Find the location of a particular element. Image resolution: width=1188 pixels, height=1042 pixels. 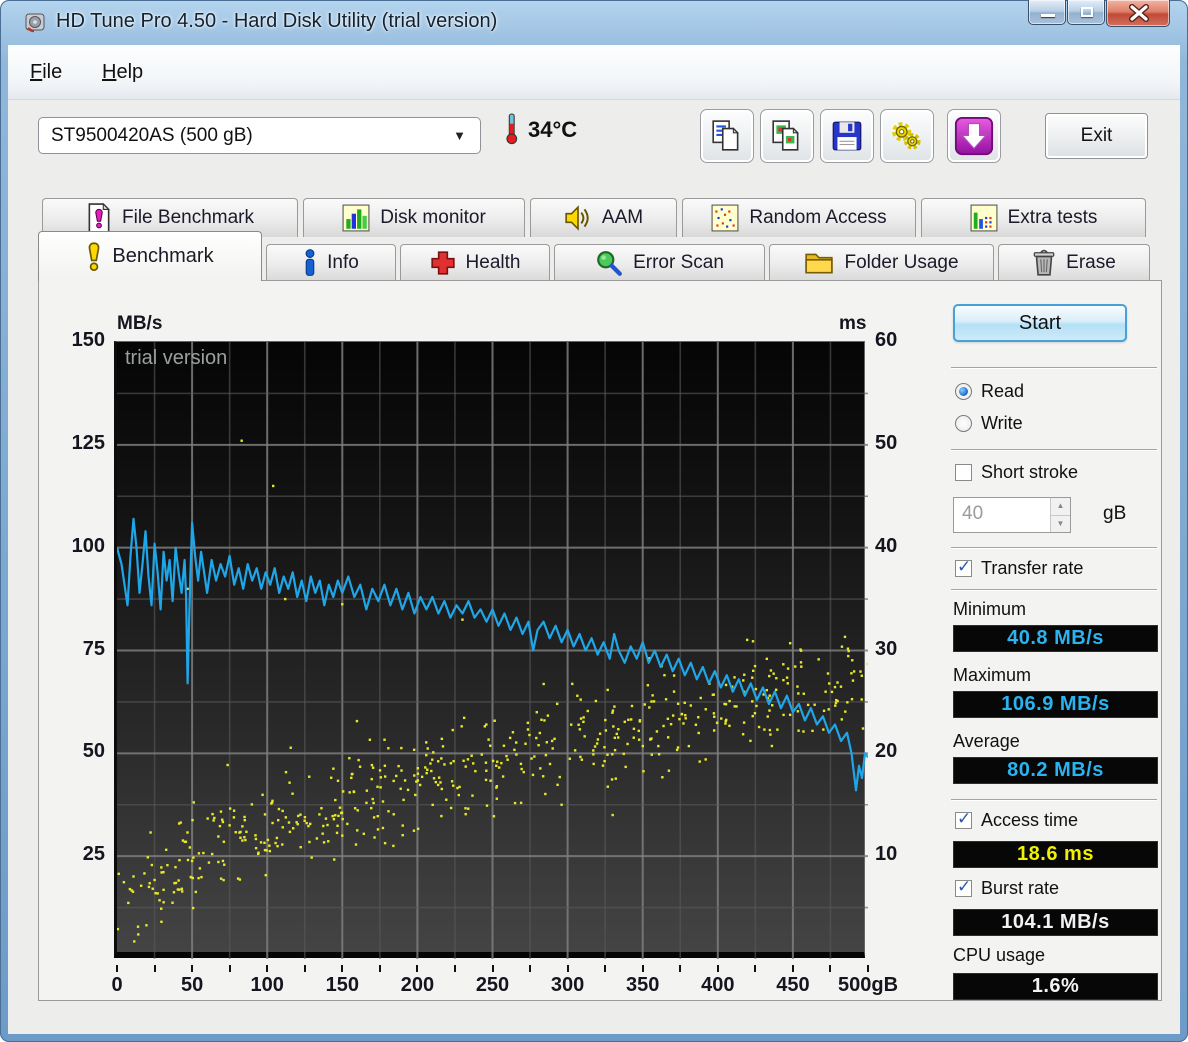

x-axis-ticks is located at coordinates (491, 969).